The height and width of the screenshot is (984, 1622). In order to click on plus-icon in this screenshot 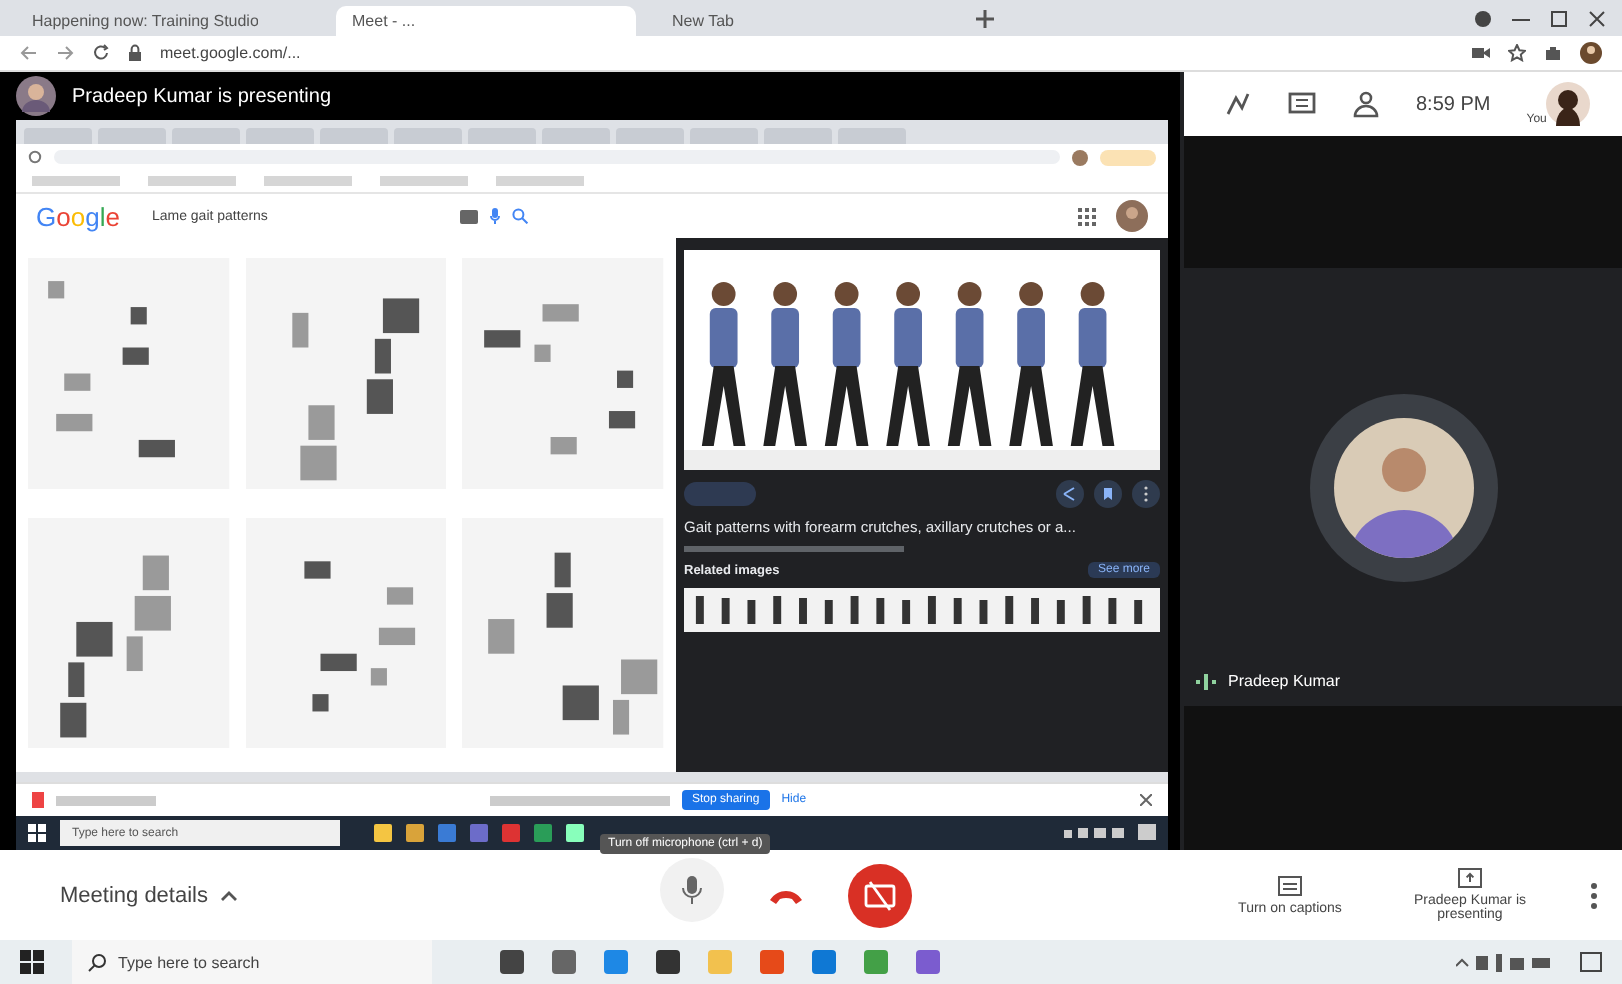, I will do `click(985, 18)`.